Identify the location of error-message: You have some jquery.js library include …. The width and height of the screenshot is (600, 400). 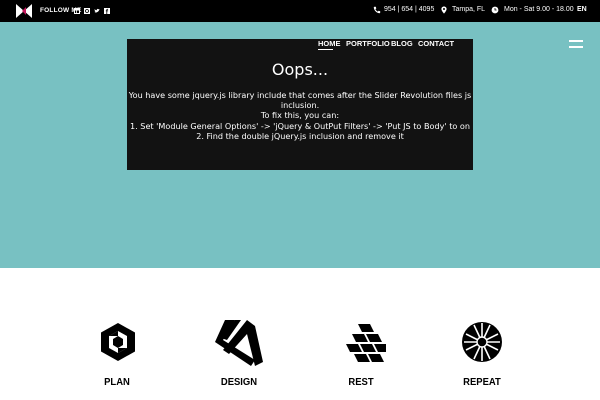
(300, 115).